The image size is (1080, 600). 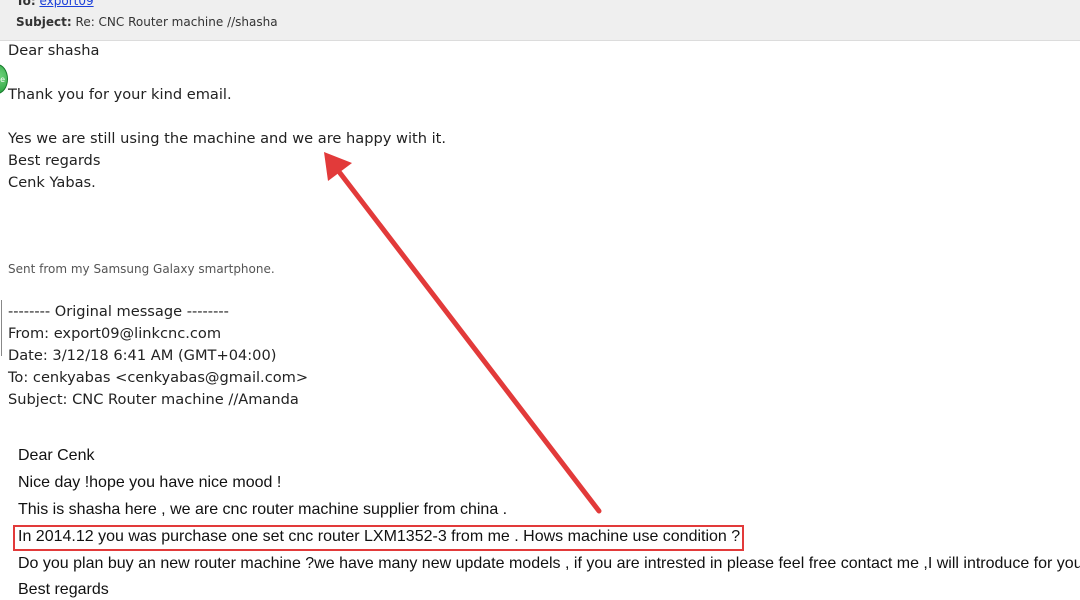 I want to click on arrow-head, so click(x=338, y=166).